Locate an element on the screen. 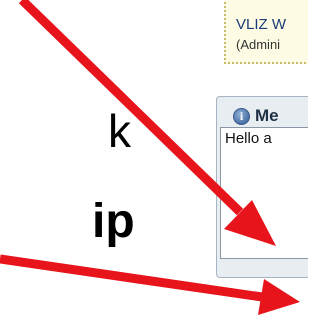 This screenshot has width=320, height=318. notice-title: VLIZ W is located at coordinates (261, 24).